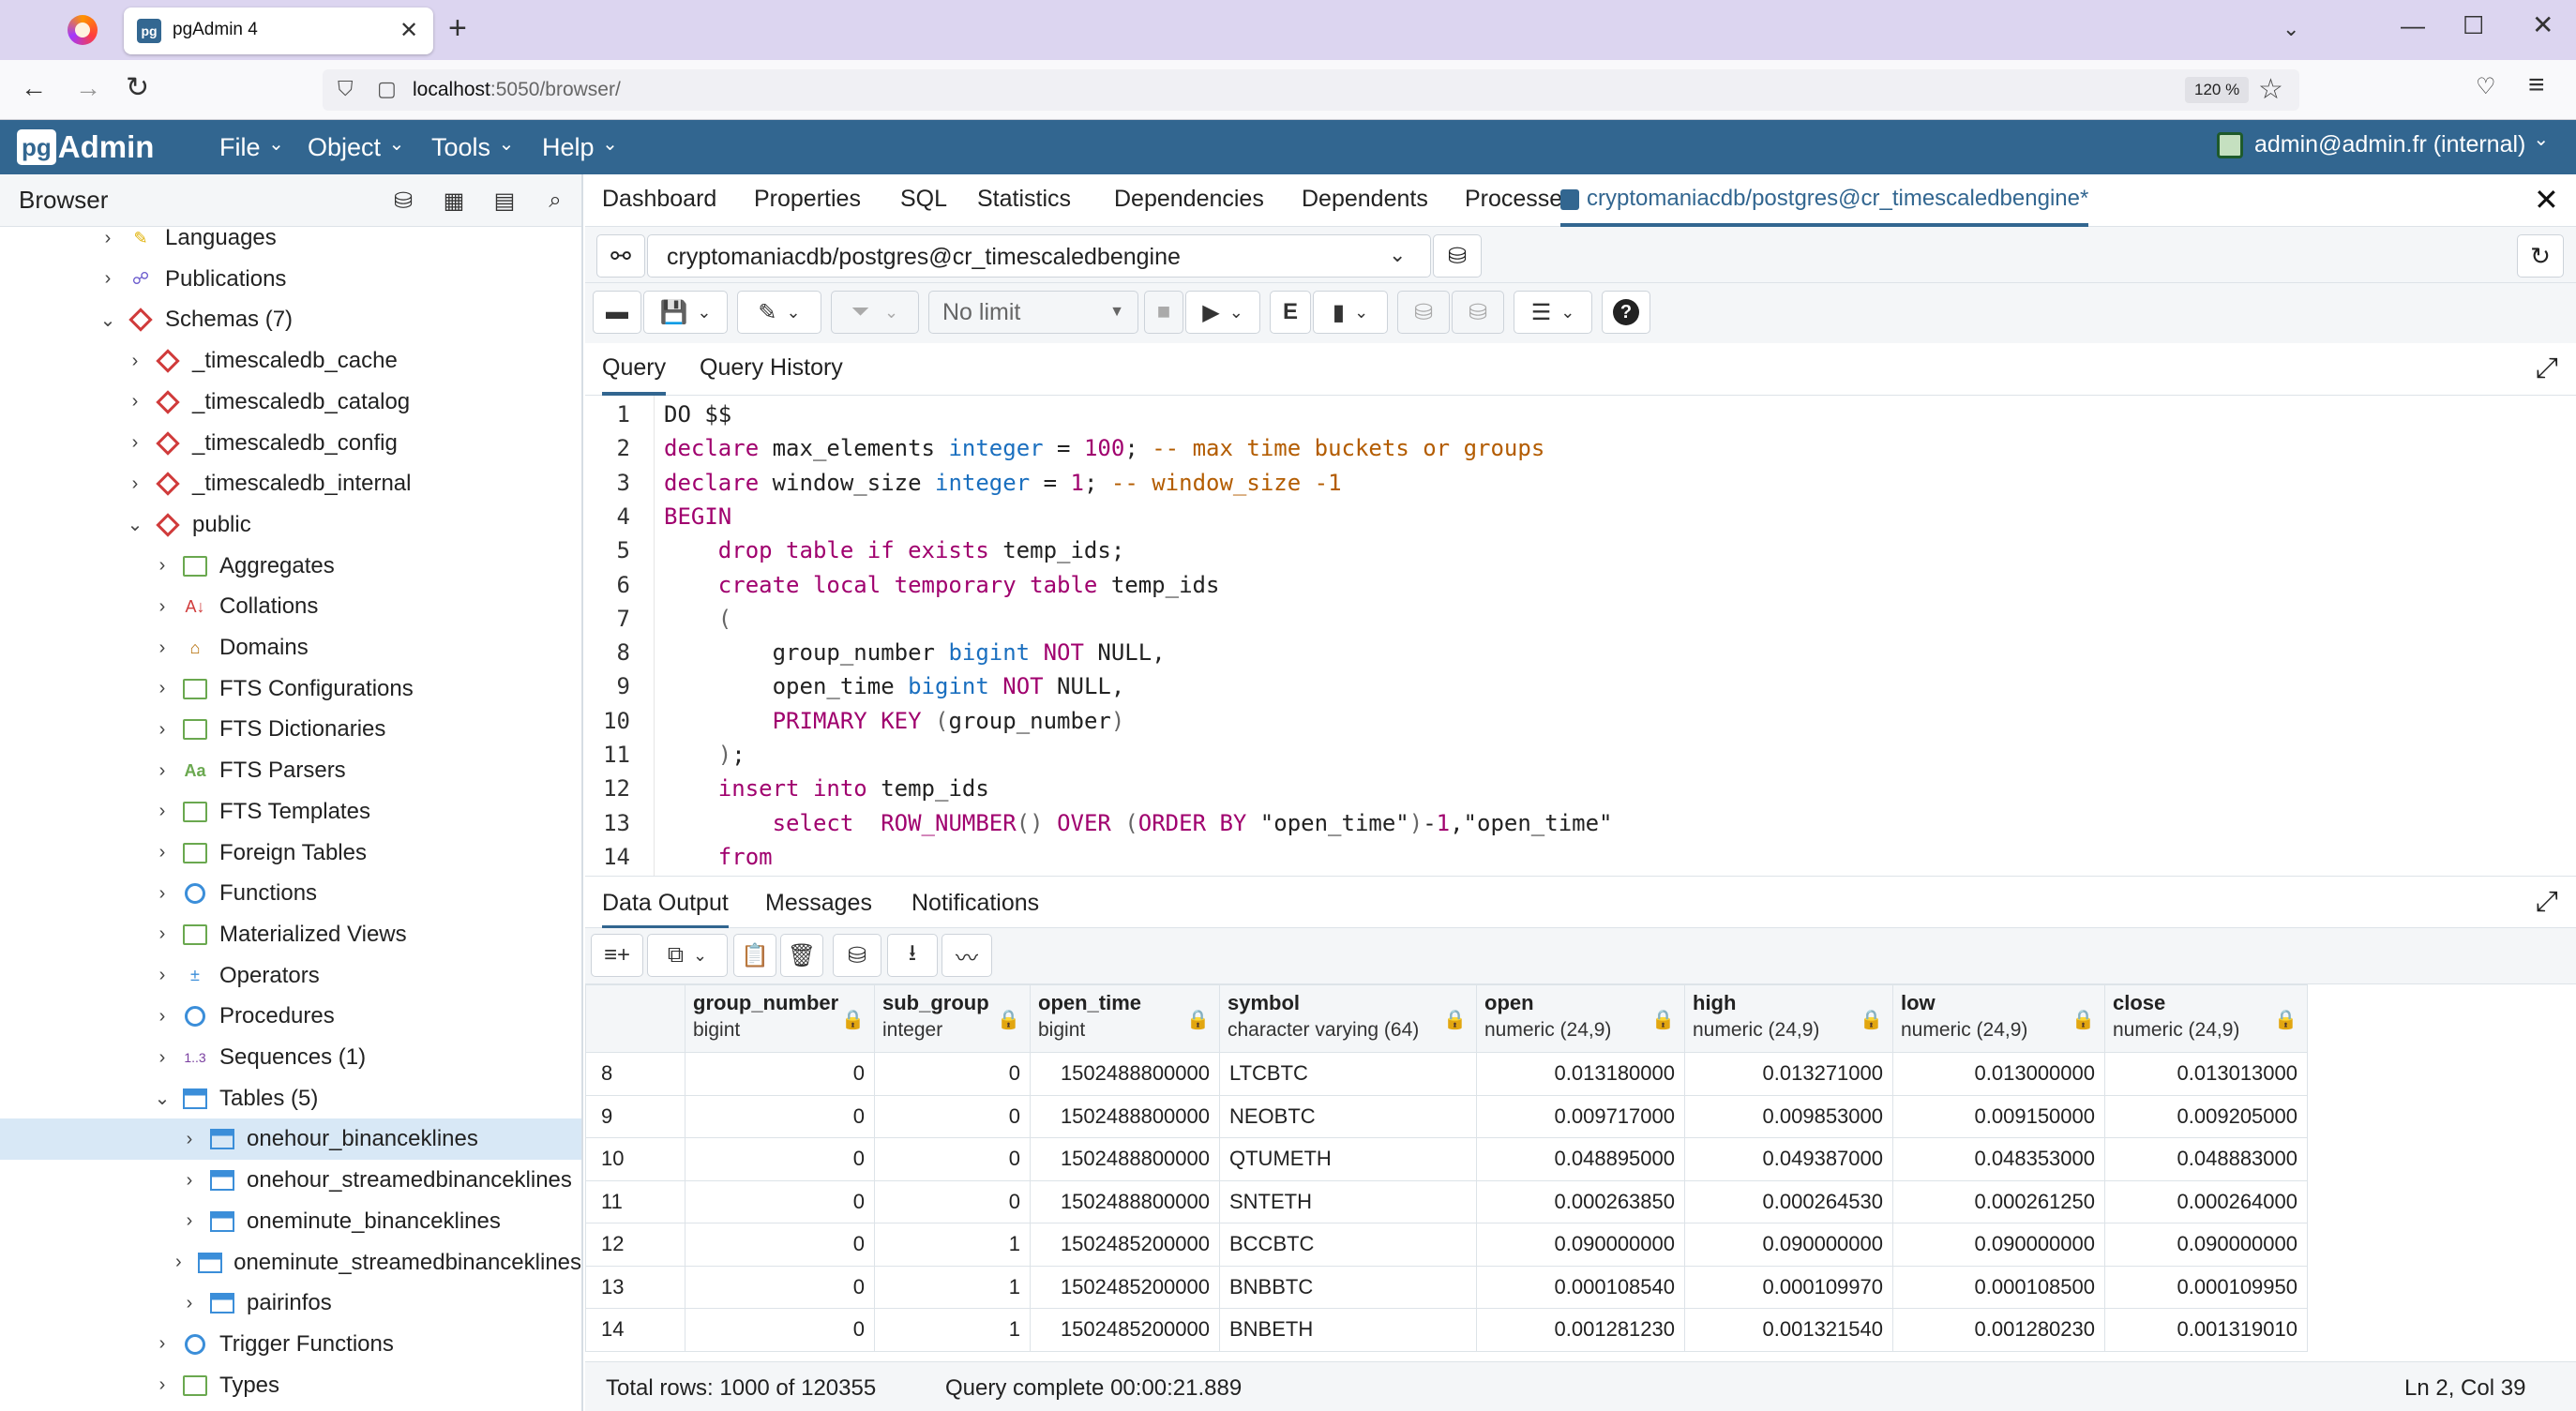  What do you see at coordinates (894, 550) in the screenshot?
I see `code-line: drop table if exists temp_ids;` at bounding box center [894, 550].